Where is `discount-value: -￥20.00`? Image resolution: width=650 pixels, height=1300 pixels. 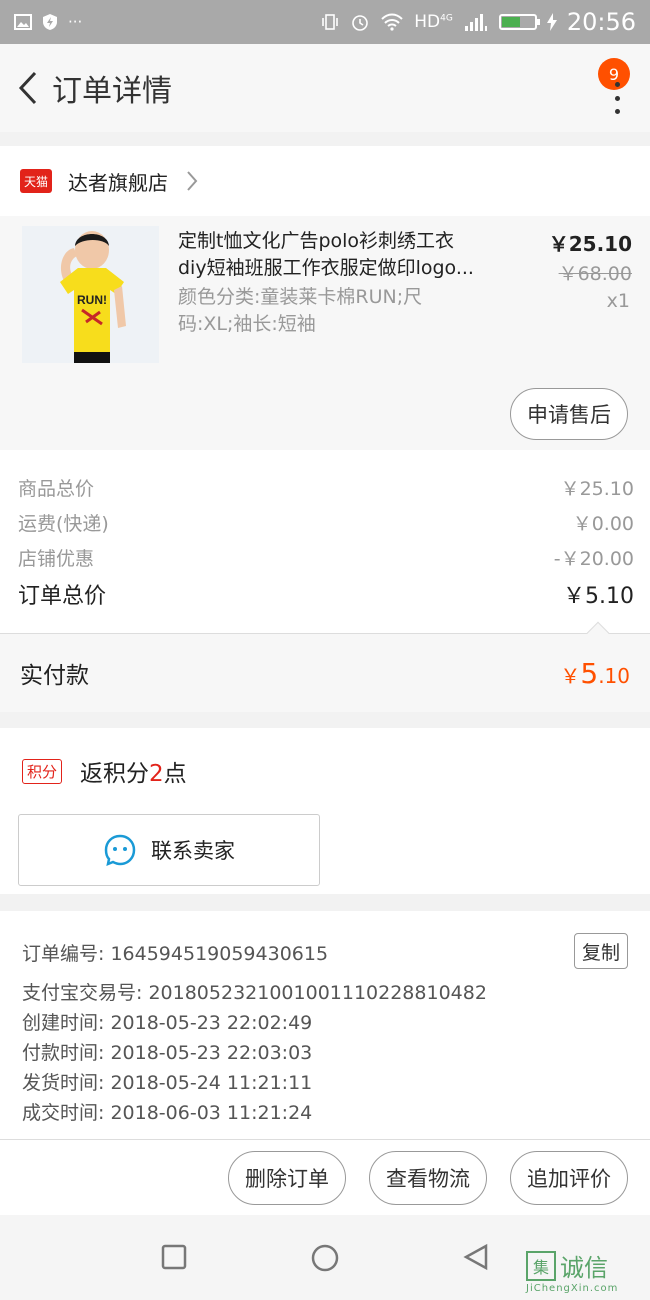 discount-value: -￥20.00 is located at coordinates (593, 559).